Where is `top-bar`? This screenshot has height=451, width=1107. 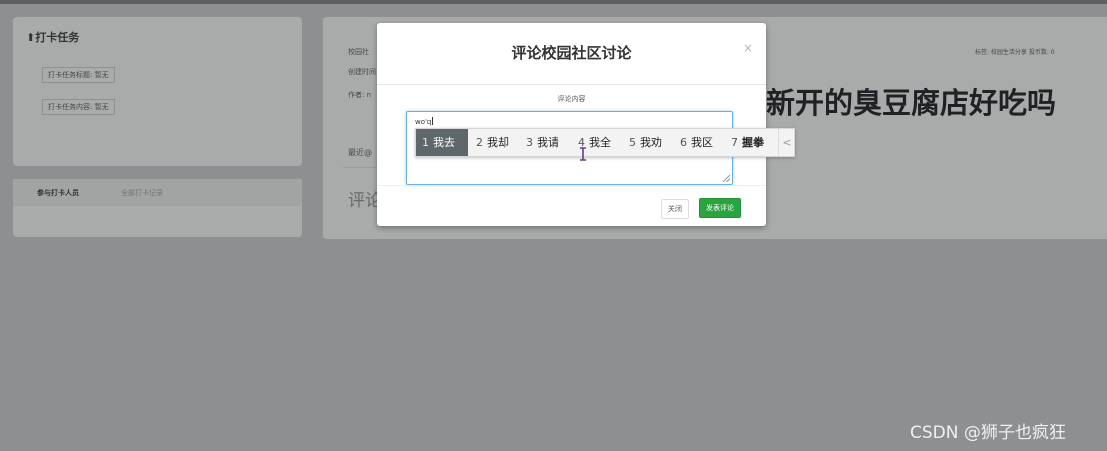 top-bar is located at coordinates (553, 2).